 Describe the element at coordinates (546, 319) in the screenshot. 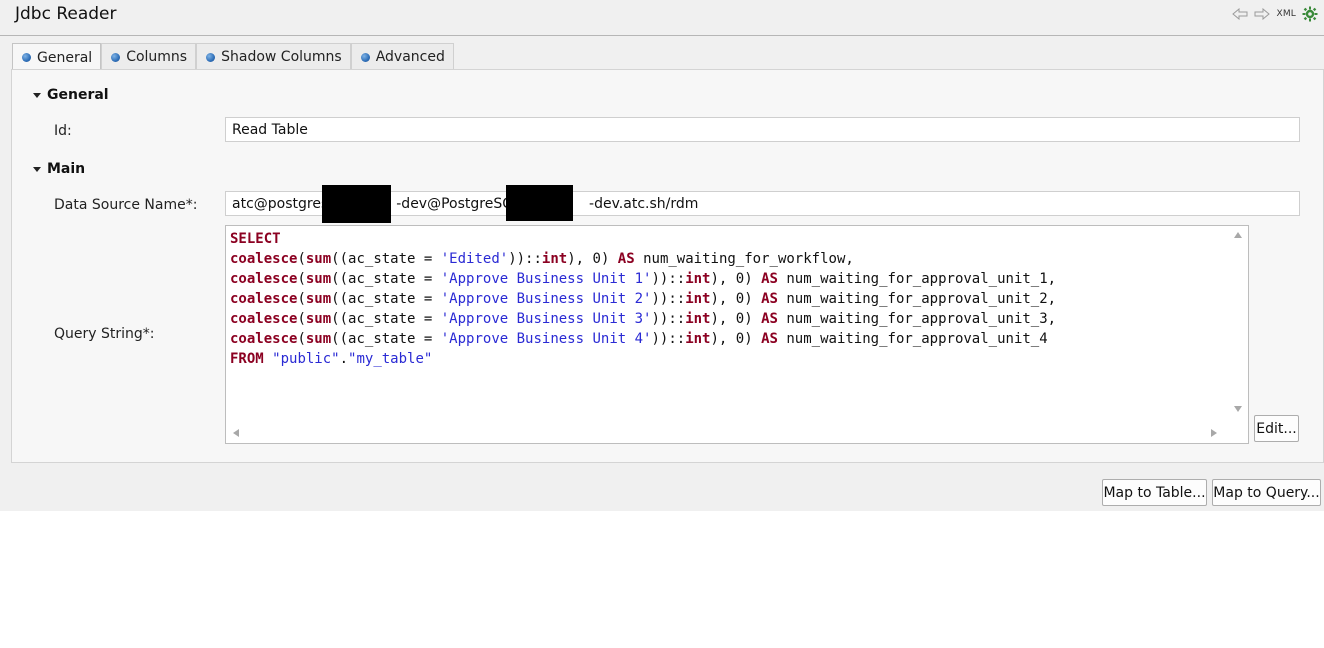

I see `query-token: 'Approve Business Unit 3'` at that location.